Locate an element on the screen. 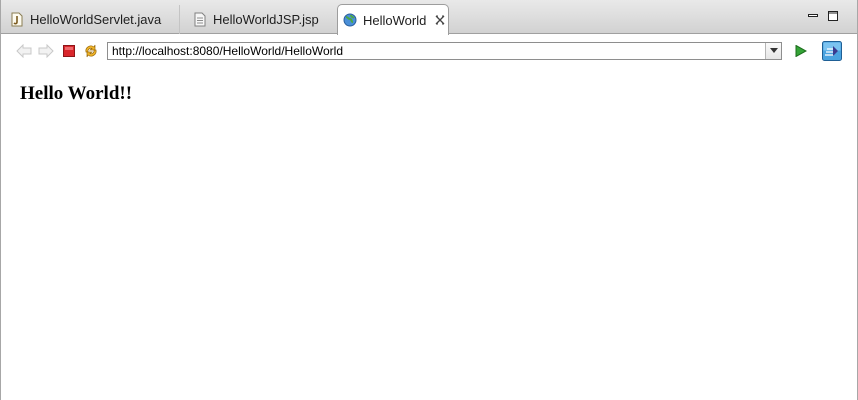 This screenshot has height=400, width=858. url-dropdown-button is located at coordinates (773, 51).